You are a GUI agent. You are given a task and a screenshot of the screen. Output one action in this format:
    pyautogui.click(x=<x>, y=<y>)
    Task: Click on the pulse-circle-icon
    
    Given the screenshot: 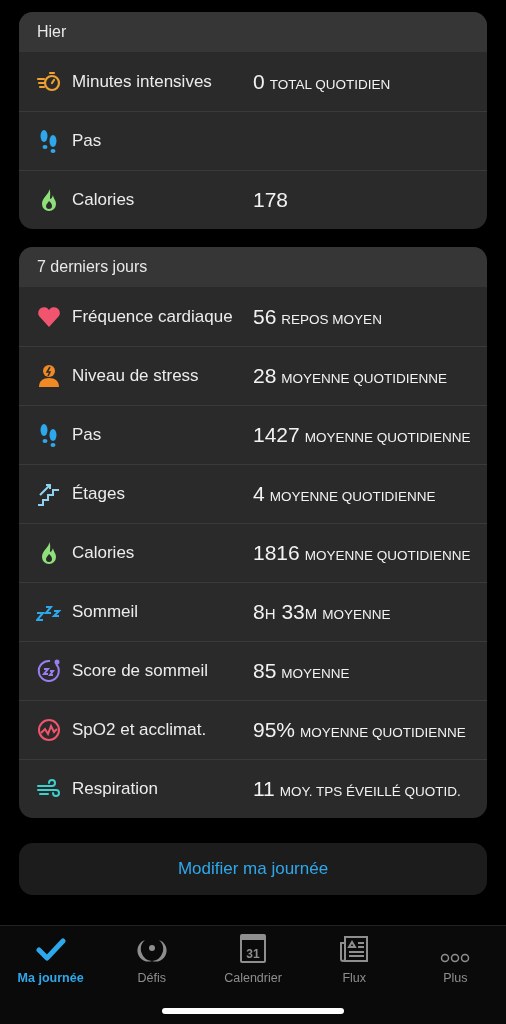 What is the action you would take?
    pyautogui.click(x=49, y=730)
    